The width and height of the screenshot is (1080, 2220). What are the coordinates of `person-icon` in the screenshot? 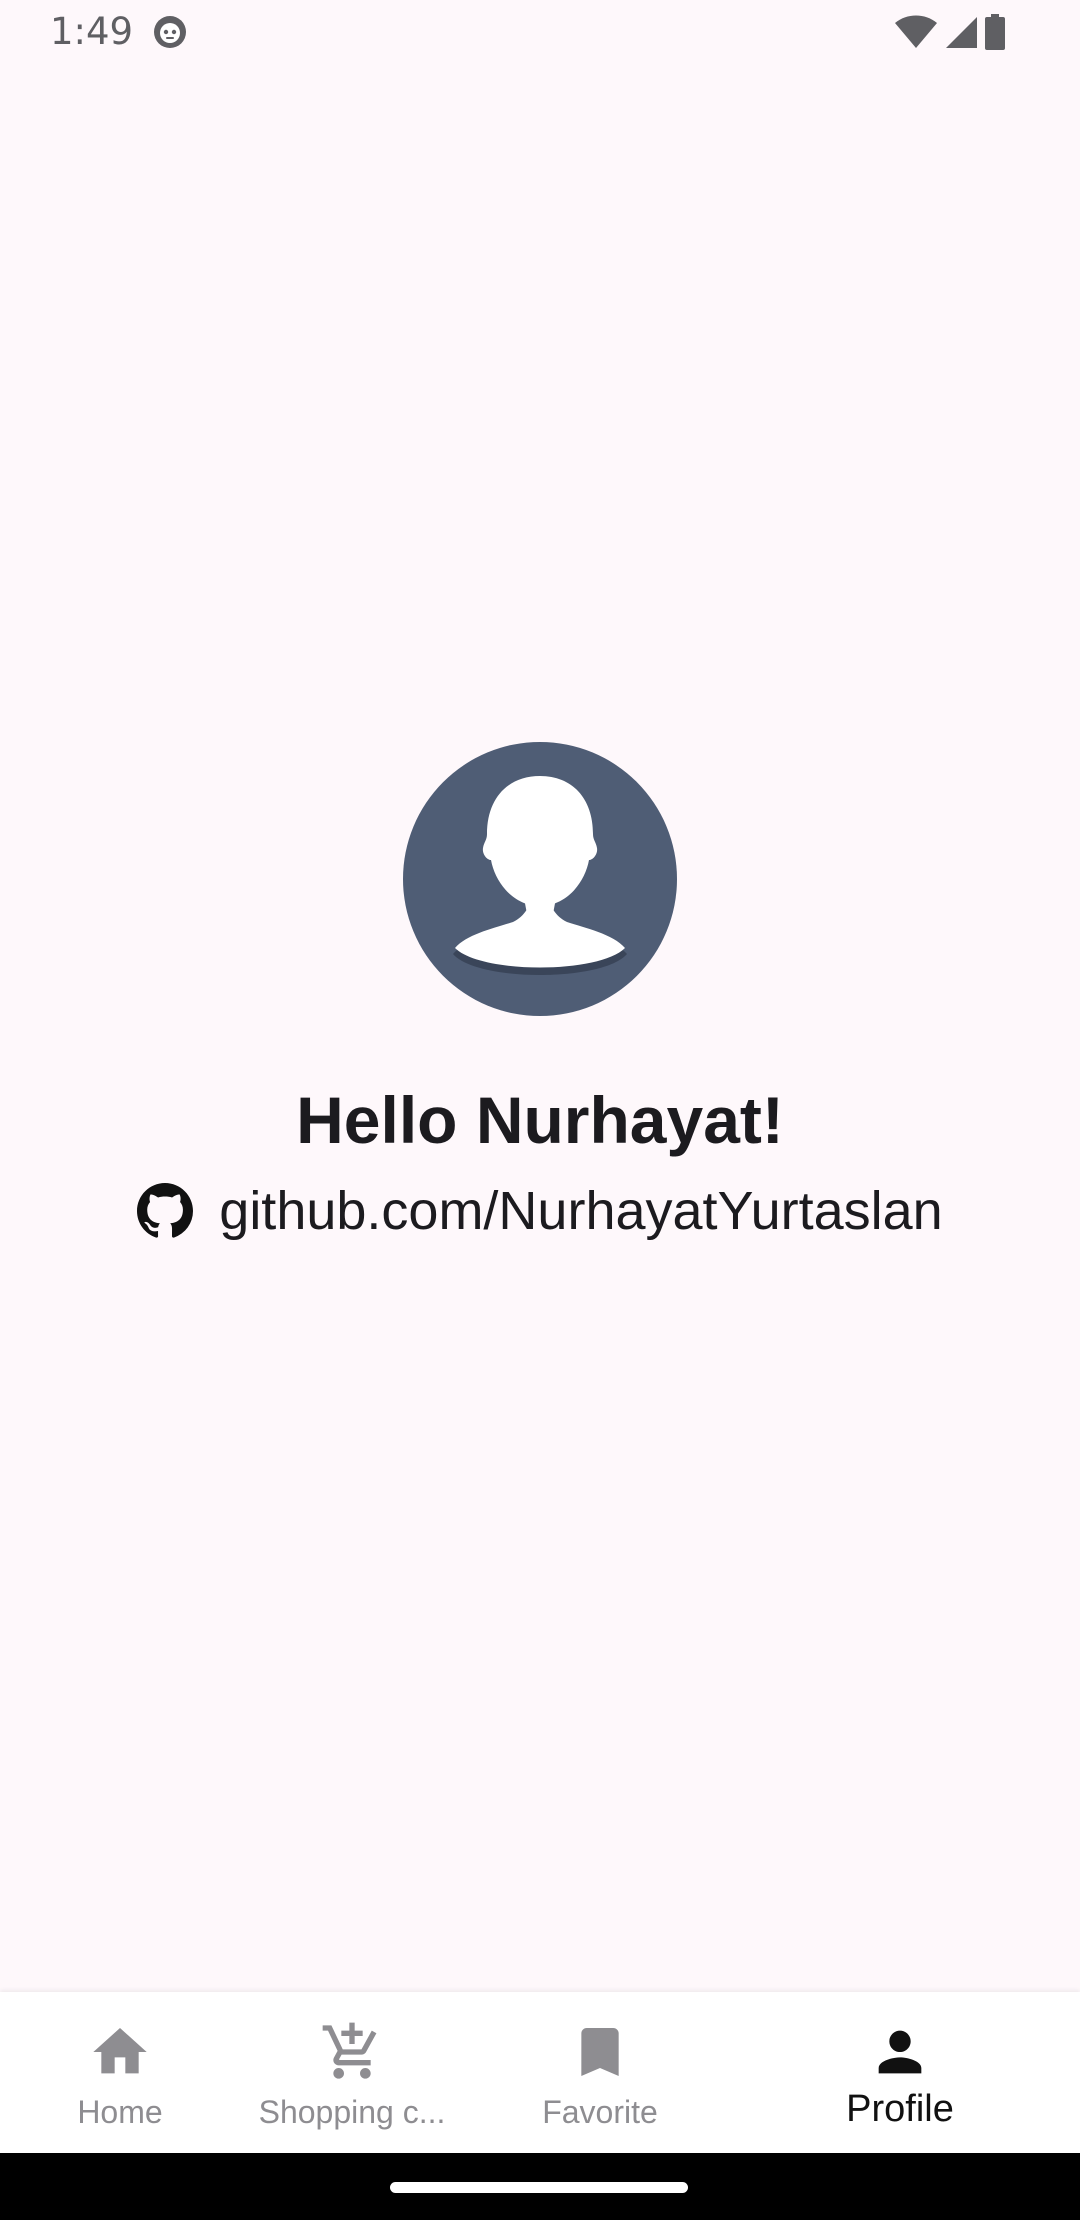 It's located at (900, 2052).